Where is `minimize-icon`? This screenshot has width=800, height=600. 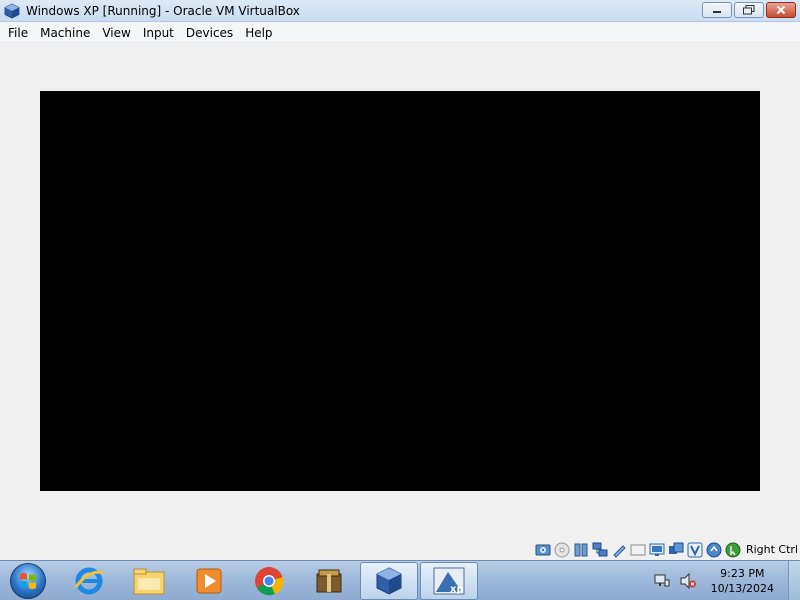
minimize-icon is located at coordinates (717, 12).